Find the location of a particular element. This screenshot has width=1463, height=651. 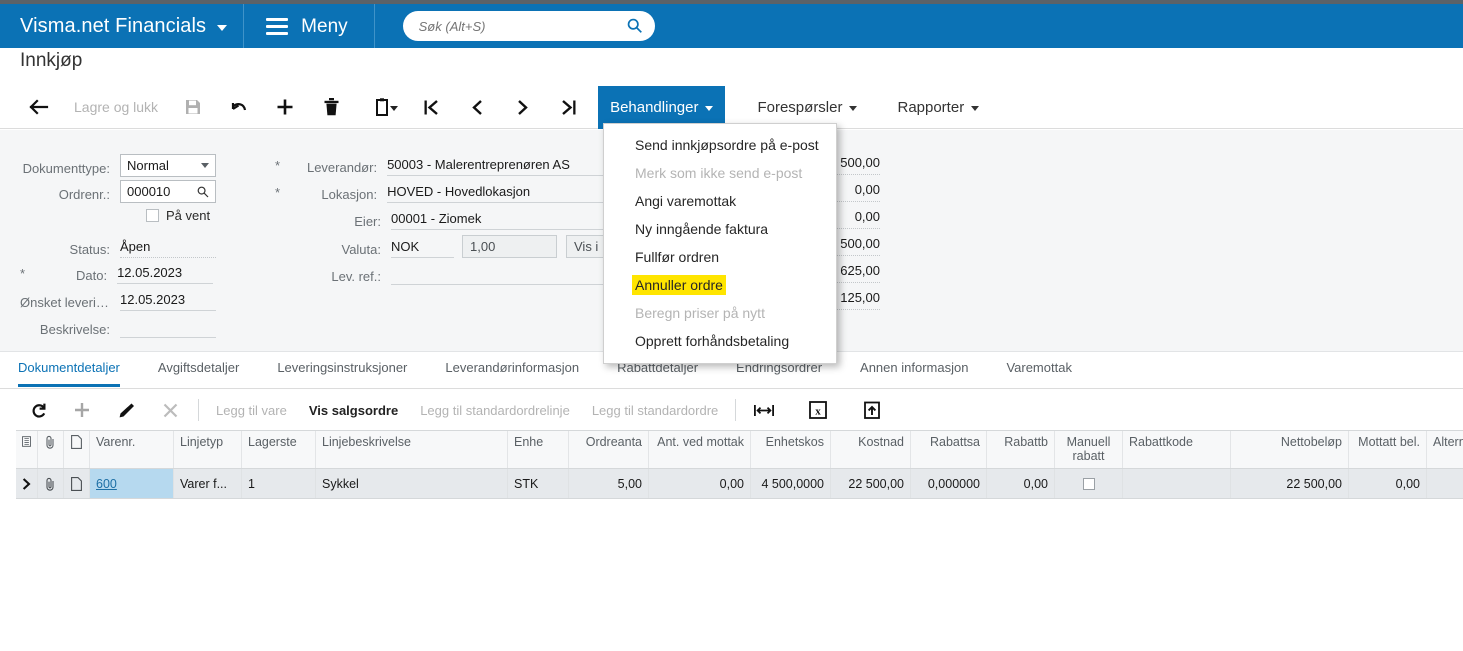

field-supplier-ref-label: Lev. ref.: is located at coordinates (356, 276).